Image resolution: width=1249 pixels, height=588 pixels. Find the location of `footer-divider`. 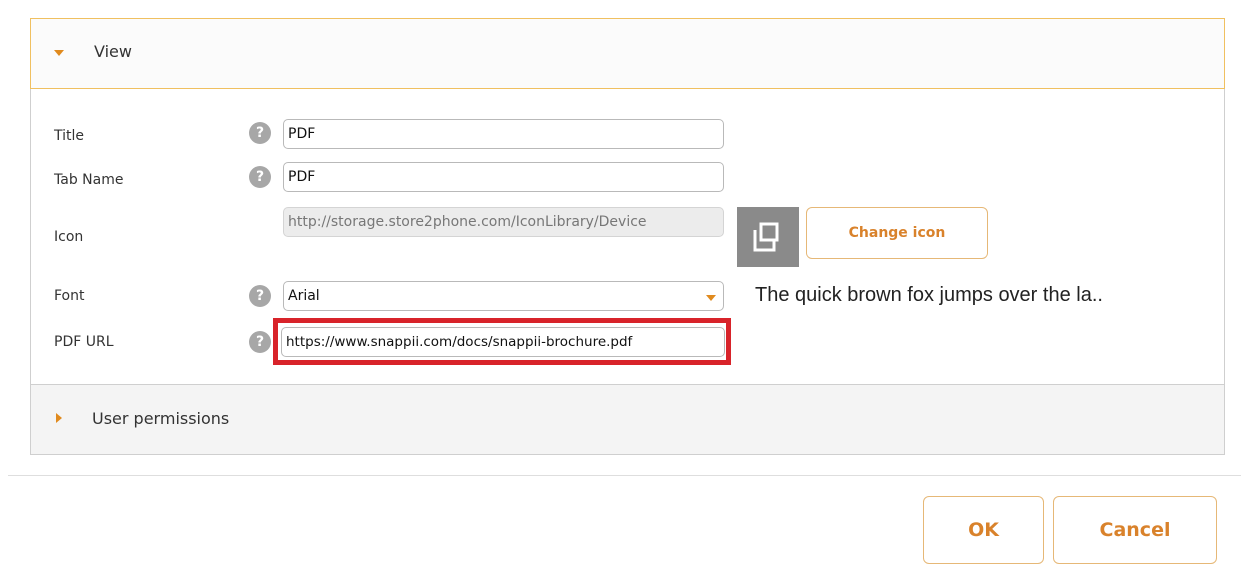

footer-divider is located at coordinates (624, 475).